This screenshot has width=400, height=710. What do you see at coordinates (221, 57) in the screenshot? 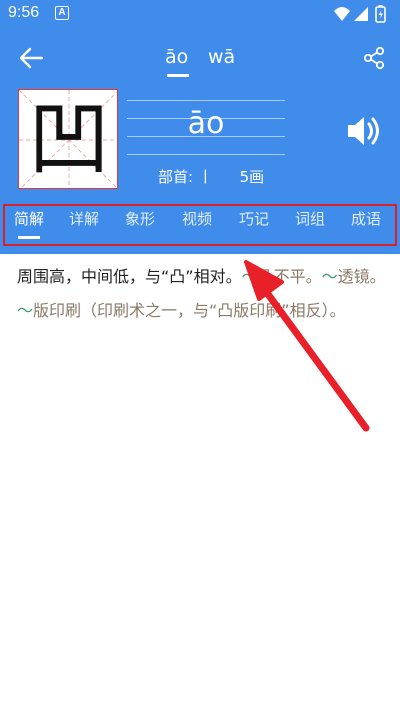
I see `pinyin-tab-wa: wā` at bounding box center [221, 57].